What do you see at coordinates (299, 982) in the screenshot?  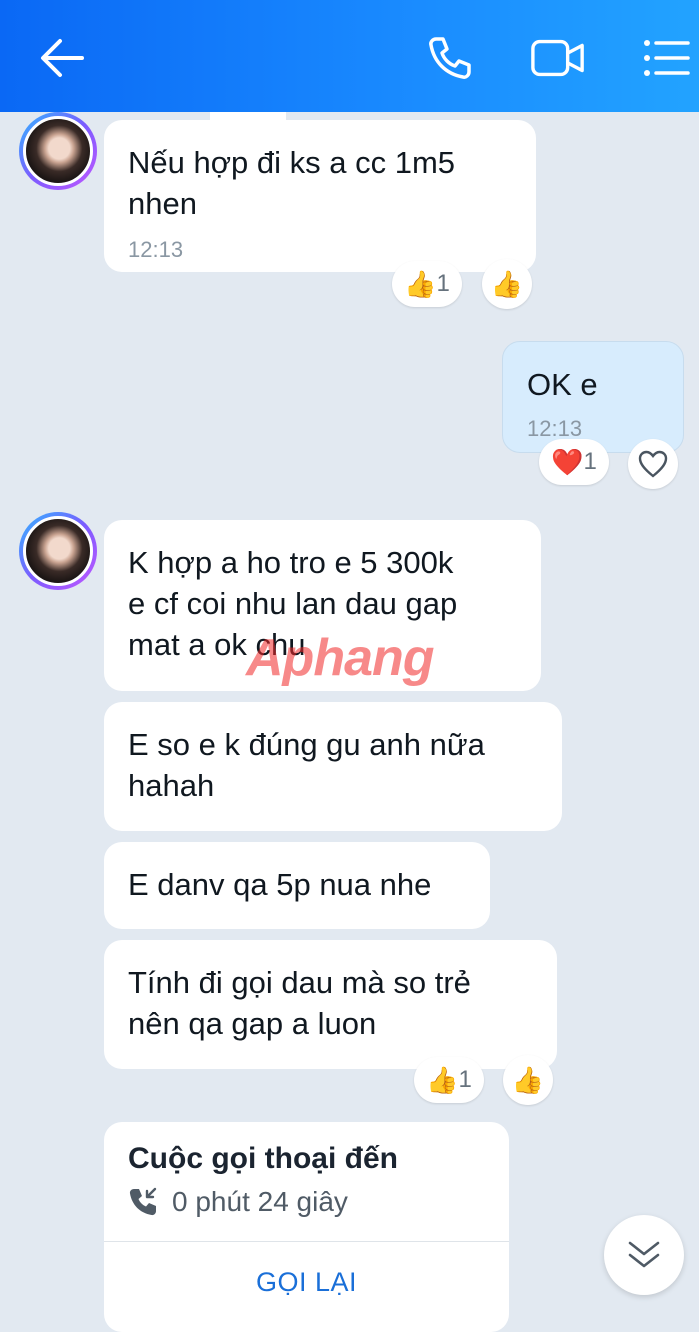 I see `message-line: Tính đi gọi dau mà so trẻ` at bounding box center [299, 982].